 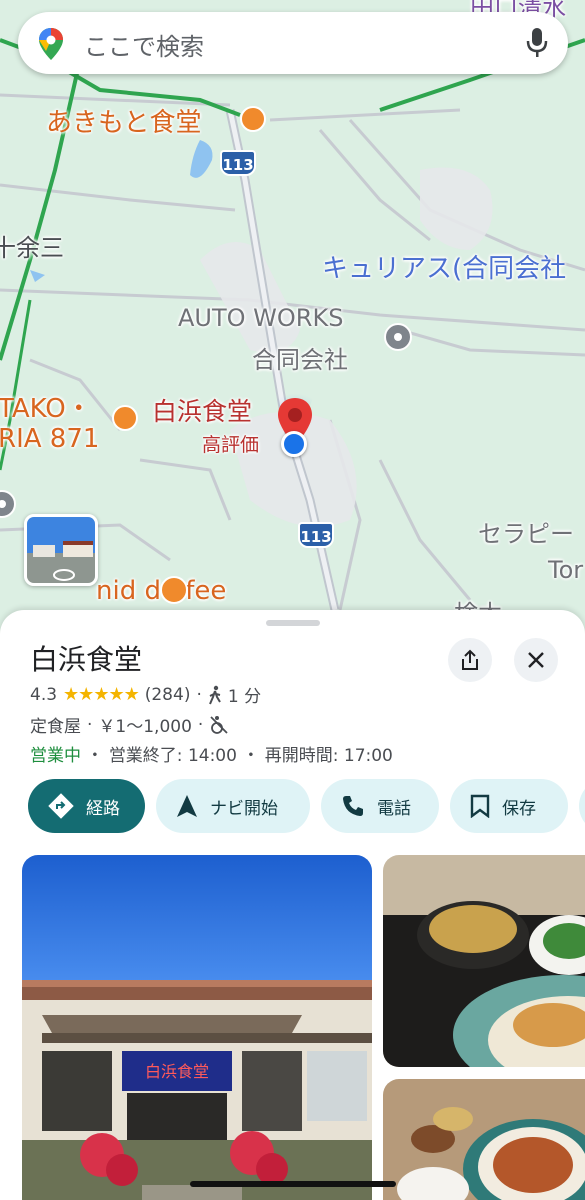 I want to click on reopen-time: 再開時間: 17:00, so click(x=328, y=756).